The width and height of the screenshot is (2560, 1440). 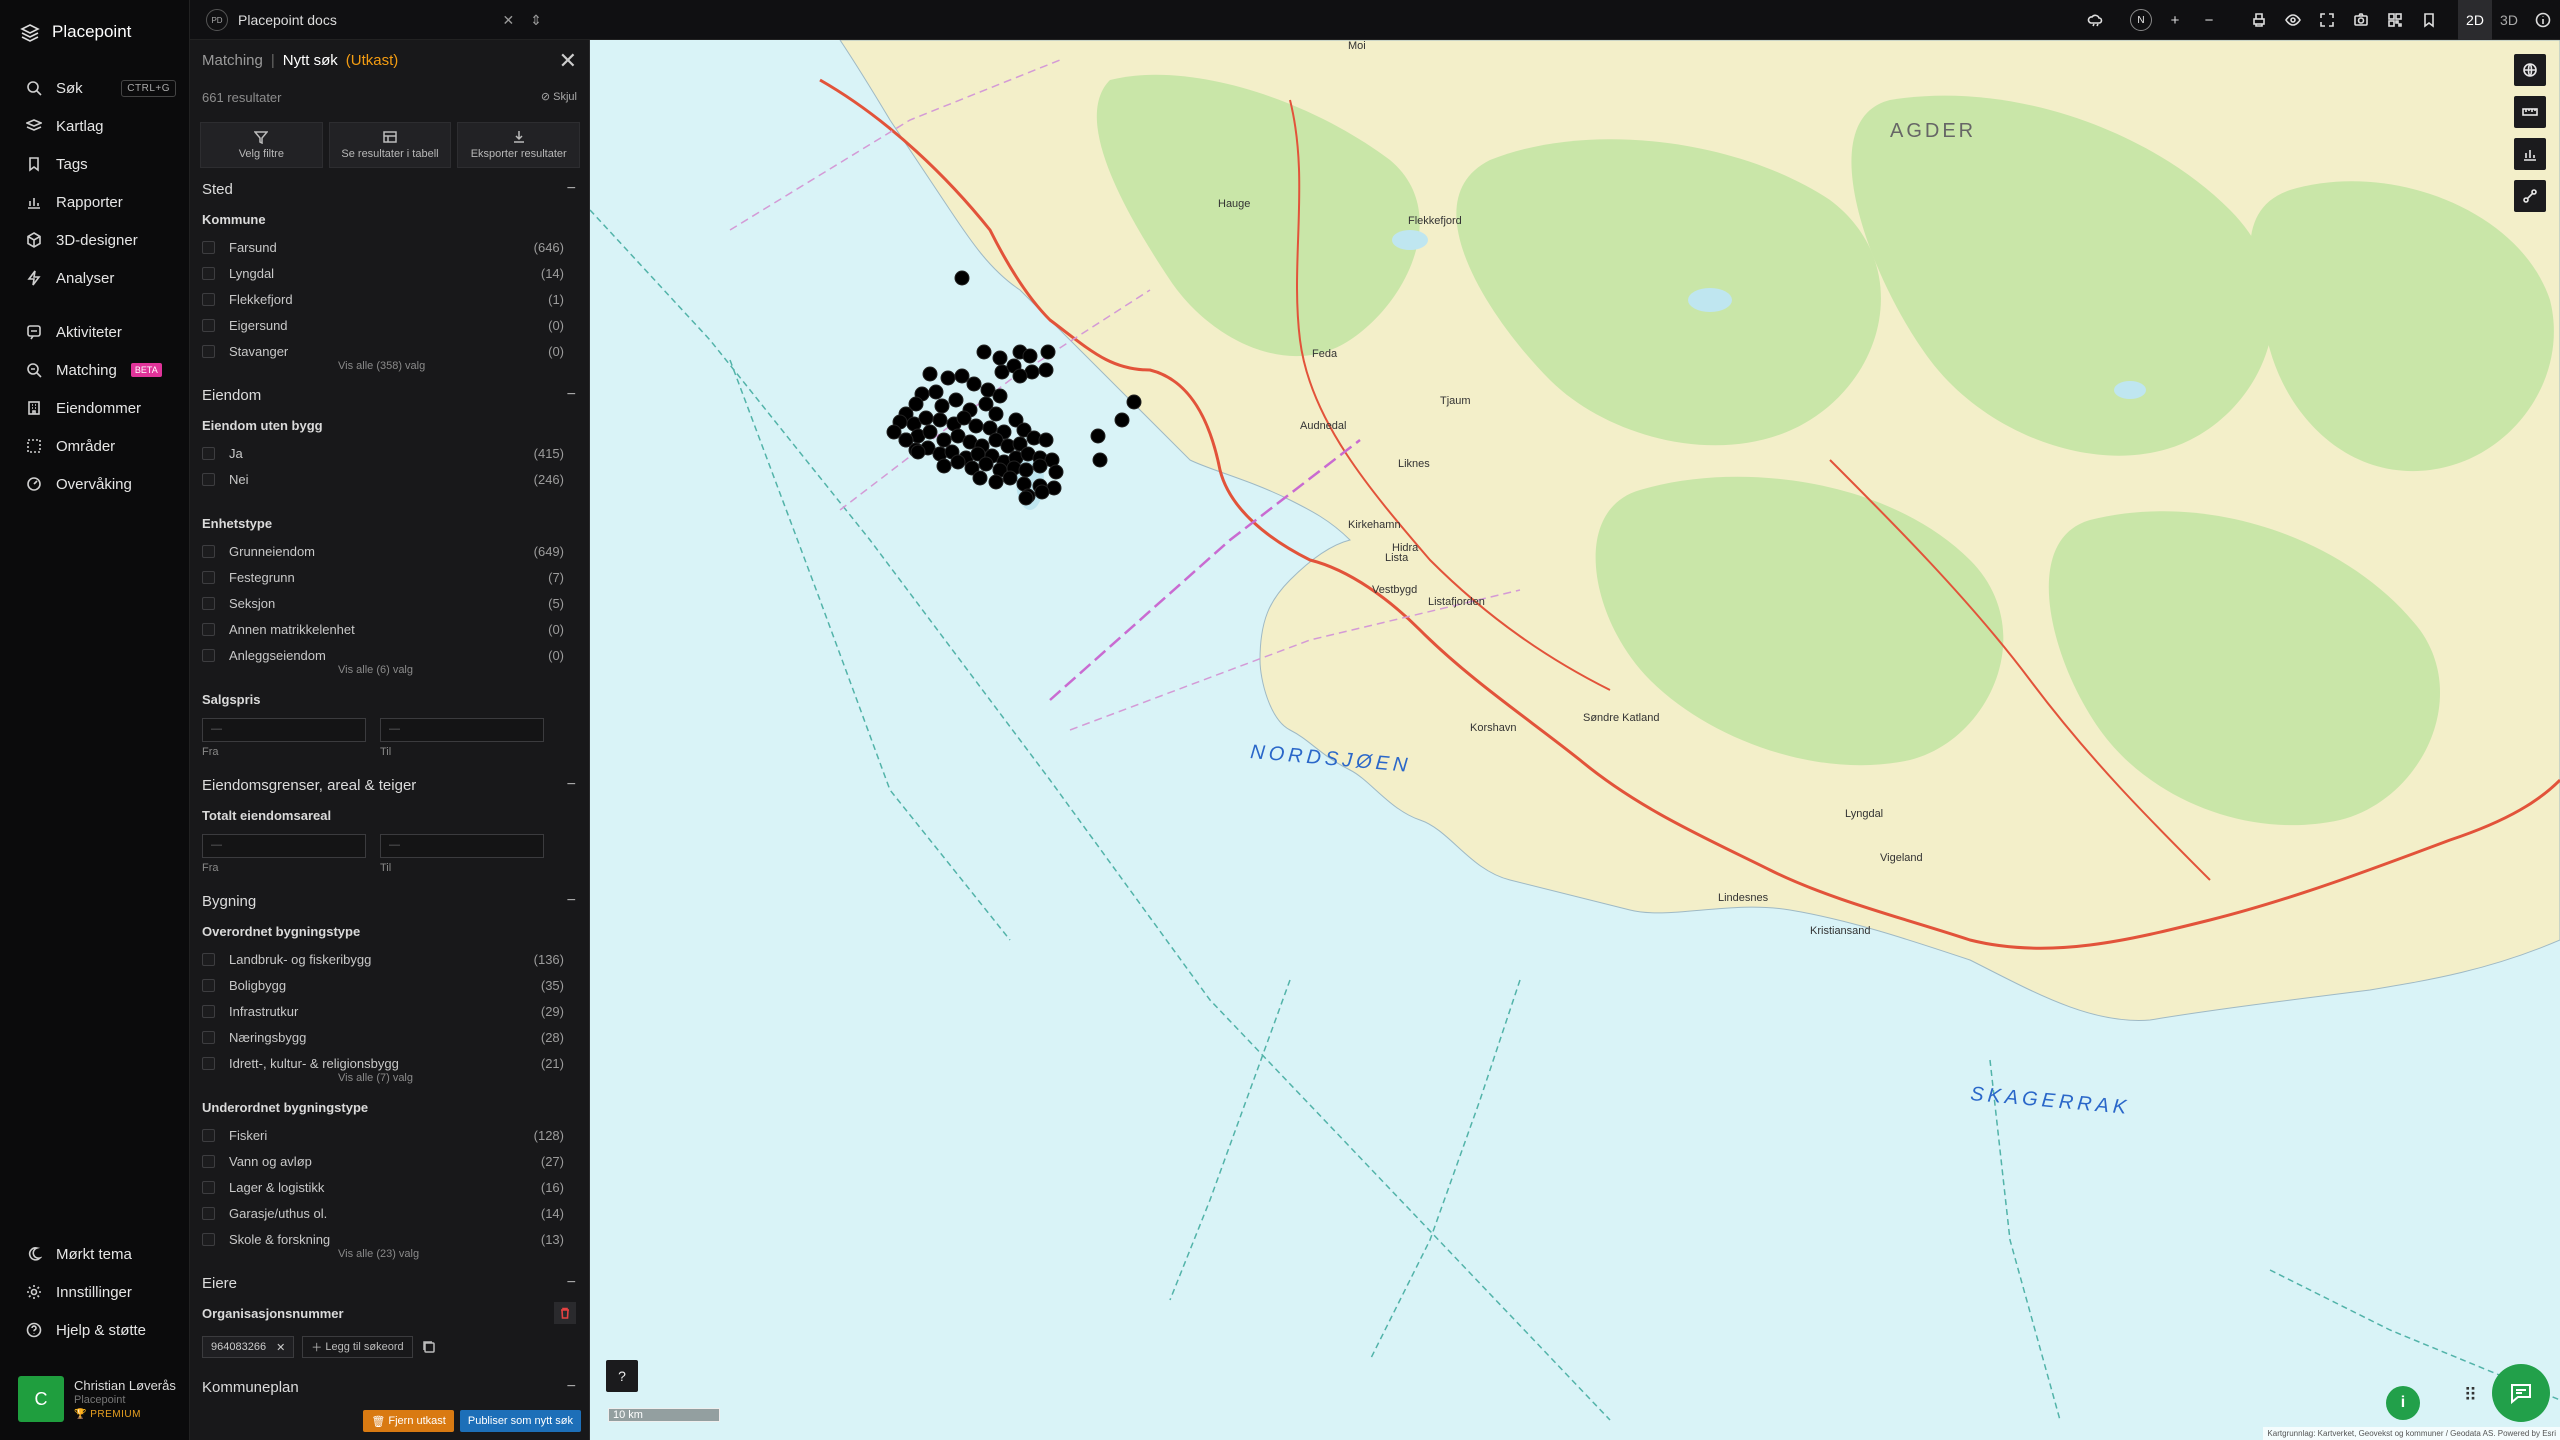 What do you see at coordinates (284, 730) in the screenshot?
I see `price-from-input: —` at bounding box center [284, 730].